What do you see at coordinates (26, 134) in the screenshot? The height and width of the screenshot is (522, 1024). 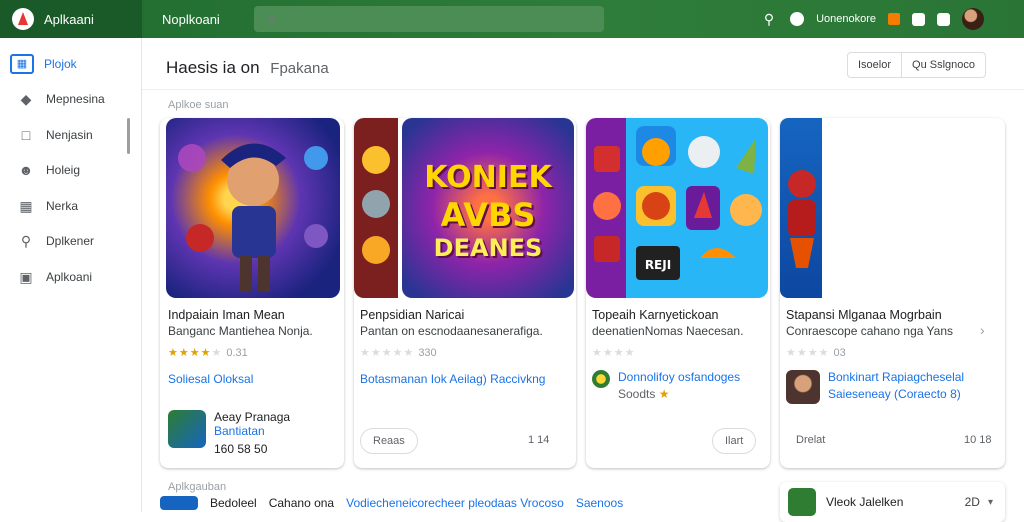 I see `book-icon: □` at bounding box center [26, 134].